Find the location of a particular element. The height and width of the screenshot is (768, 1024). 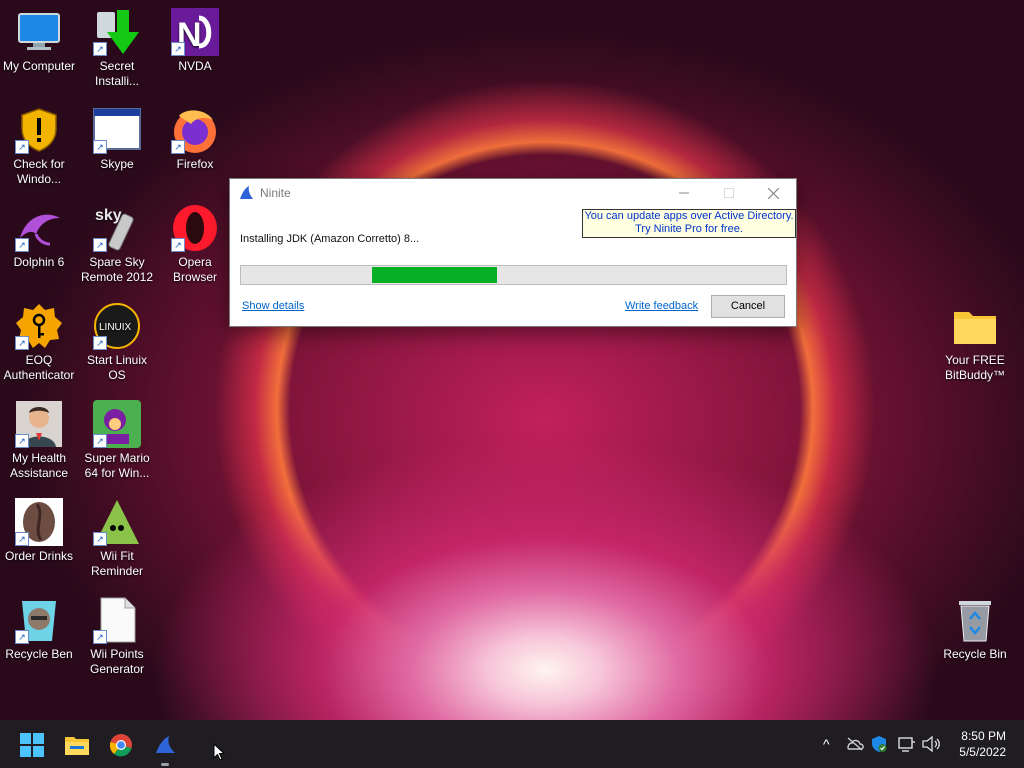

cancel-button: Cancel is located at coordinates (748, 306).